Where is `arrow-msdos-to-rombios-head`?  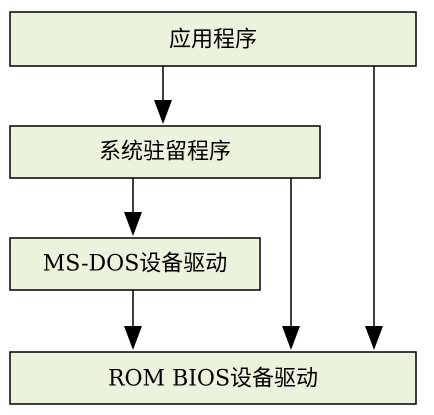 arrow-msdos-to-rombios-head is located at coordinates (133, 338).